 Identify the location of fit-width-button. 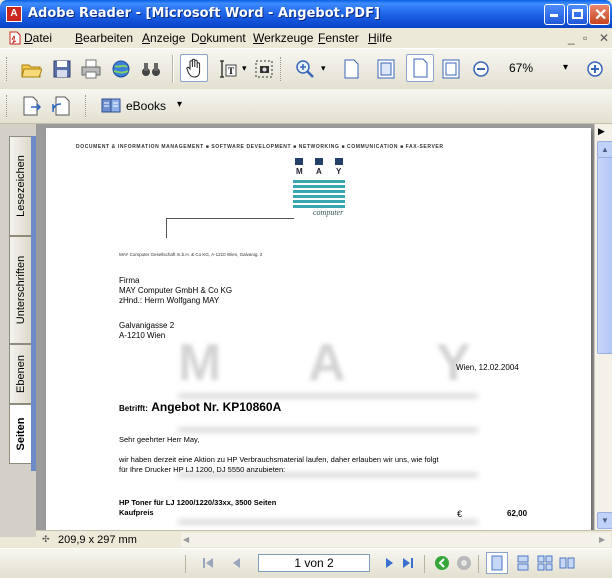
(420, 68).